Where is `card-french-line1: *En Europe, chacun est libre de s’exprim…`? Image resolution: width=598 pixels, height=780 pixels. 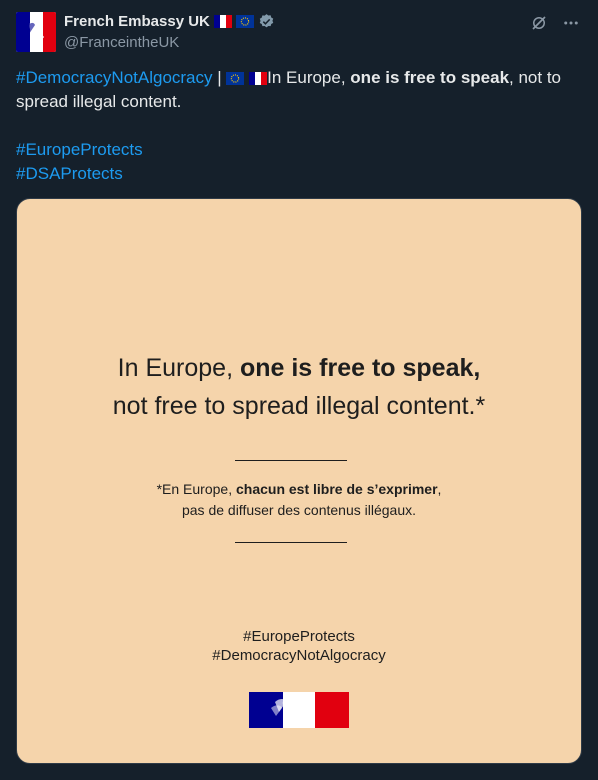 card-french-line1: *En Europe, chacun est libre de s’exprim… is located at coordinates (299, 489).